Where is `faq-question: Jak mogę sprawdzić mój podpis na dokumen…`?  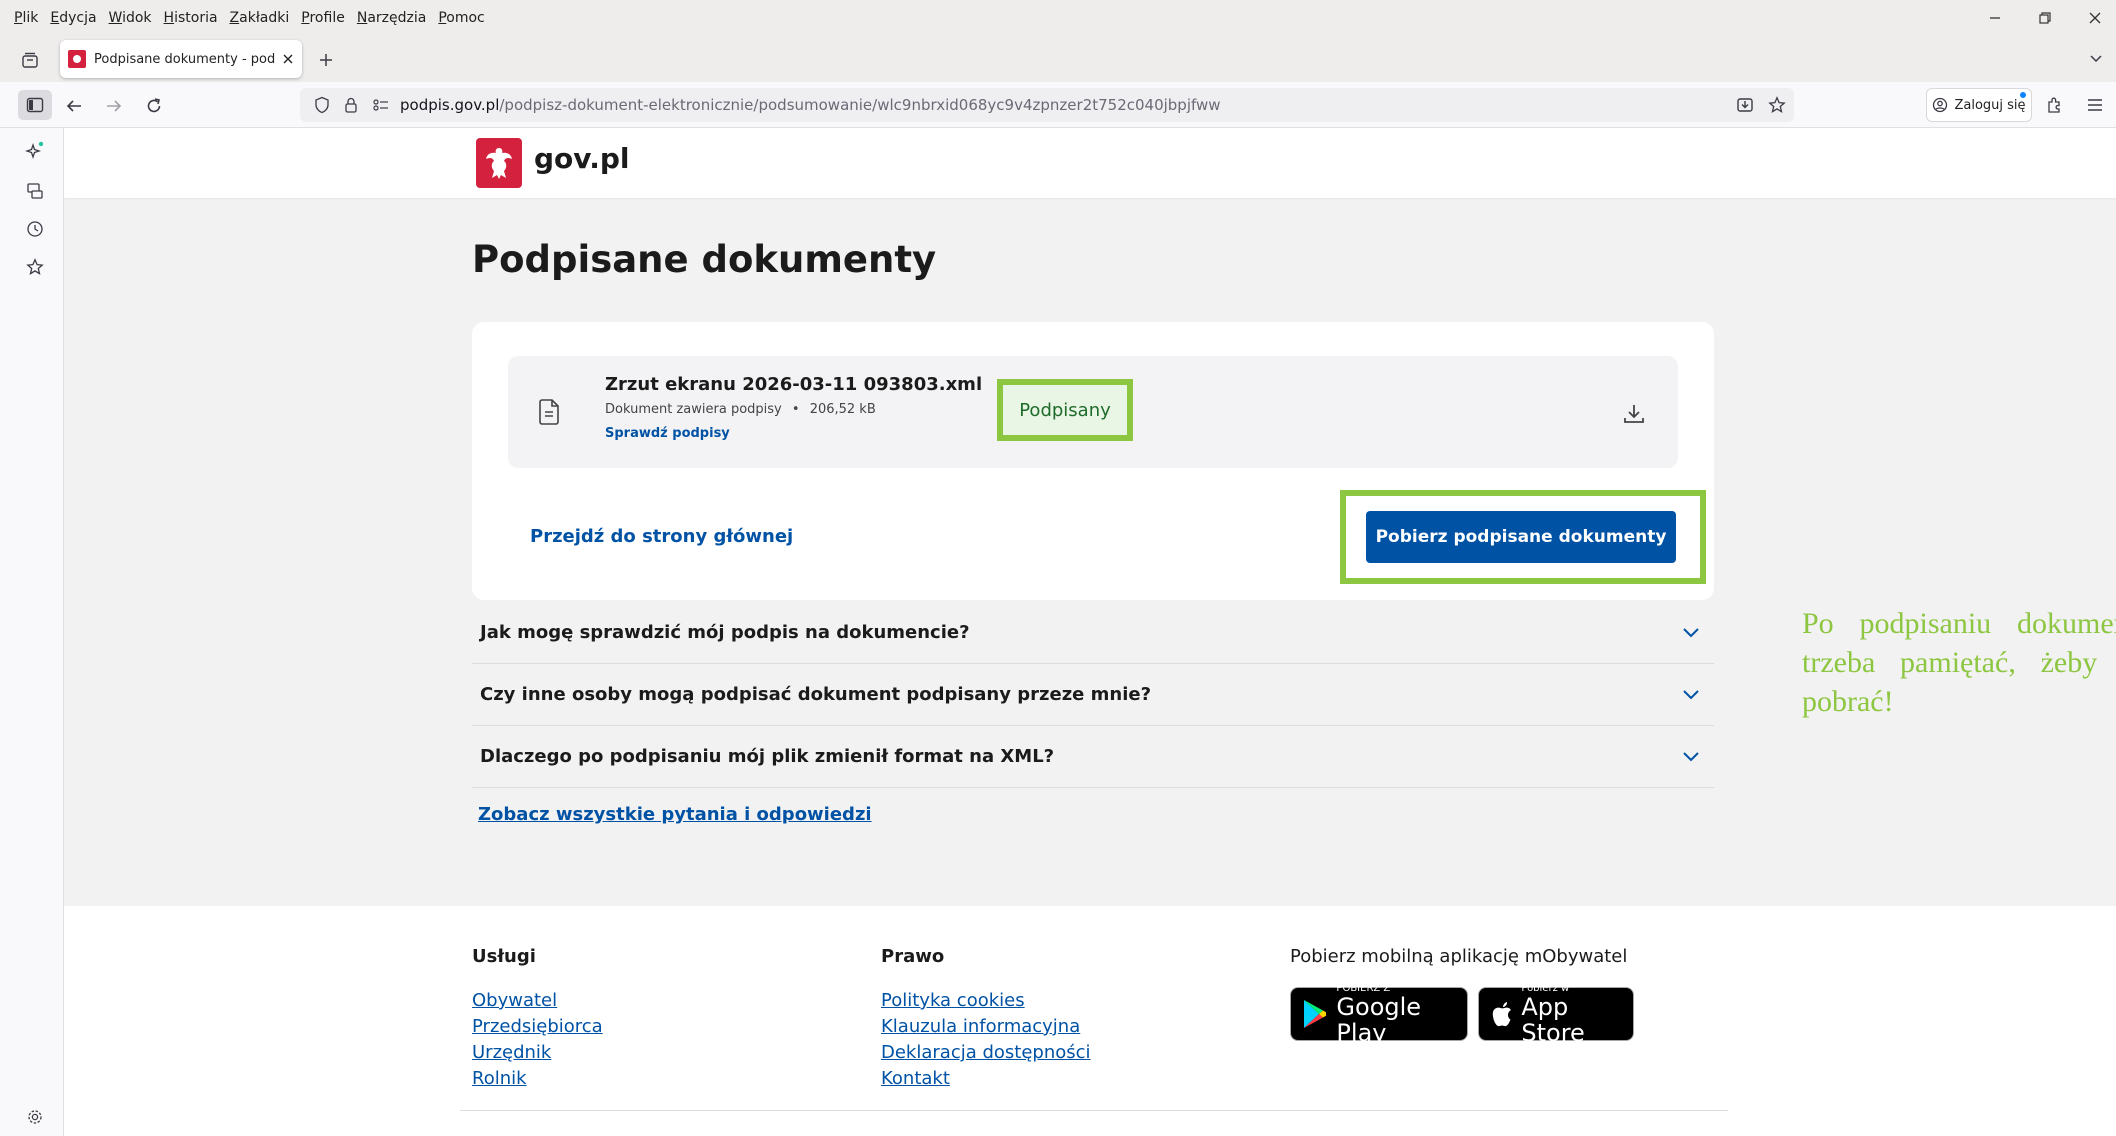
faq-question: Jak mogę sprawdzić mój podpis na dokumen… is located at coordinates (725, 632).